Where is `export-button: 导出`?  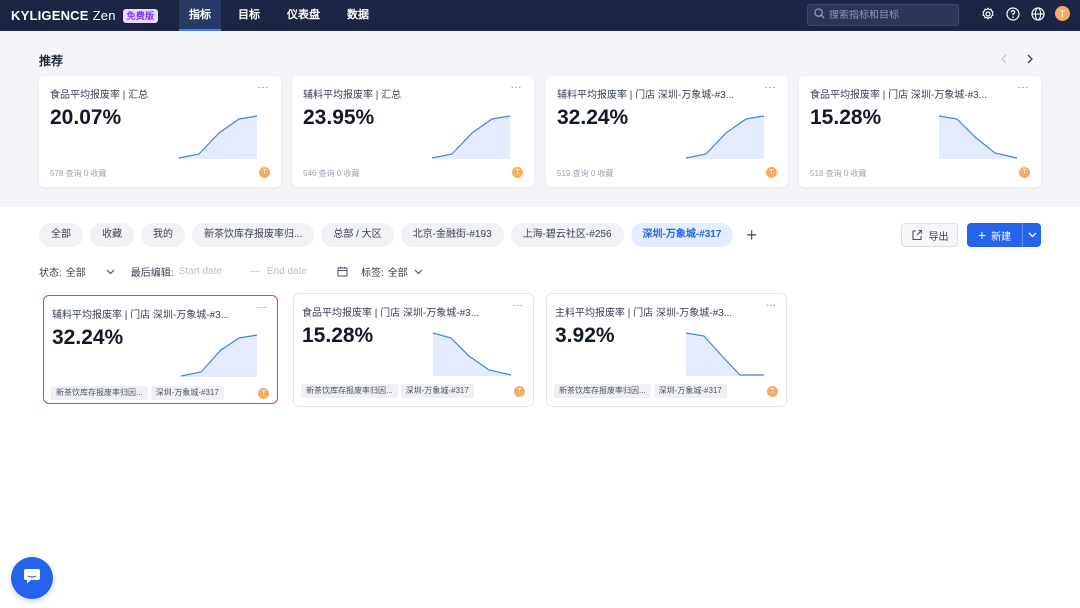 export-button: 导出 is located at coordinates (929, 235).